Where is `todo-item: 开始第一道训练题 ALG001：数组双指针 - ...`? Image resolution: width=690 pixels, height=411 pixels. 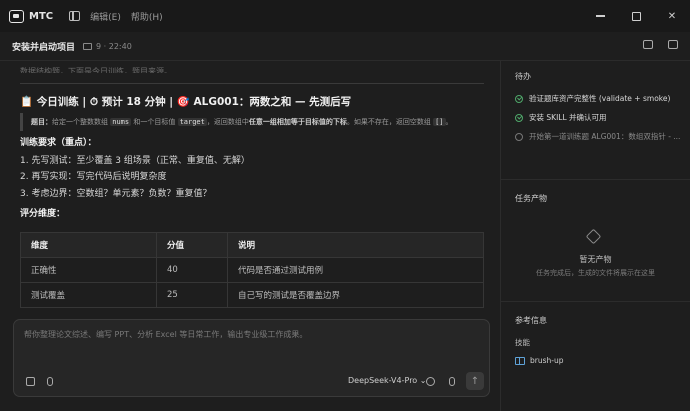
todo-item: 开始第一道训练题 ALG001：数组双指针 - ... is located at coordinates (597, 136).